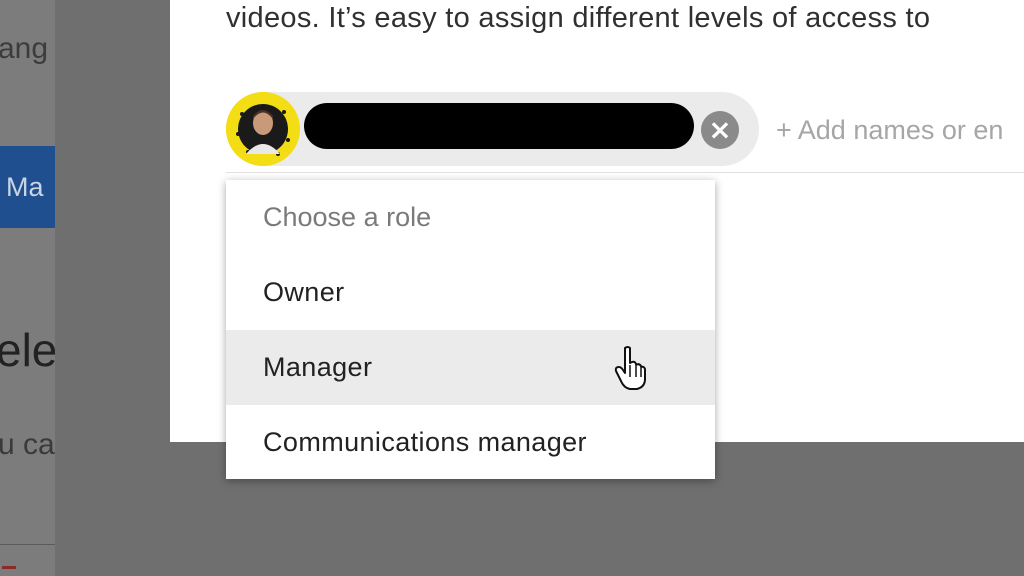  I want to click on background-heading: ele, so click(27, 350).